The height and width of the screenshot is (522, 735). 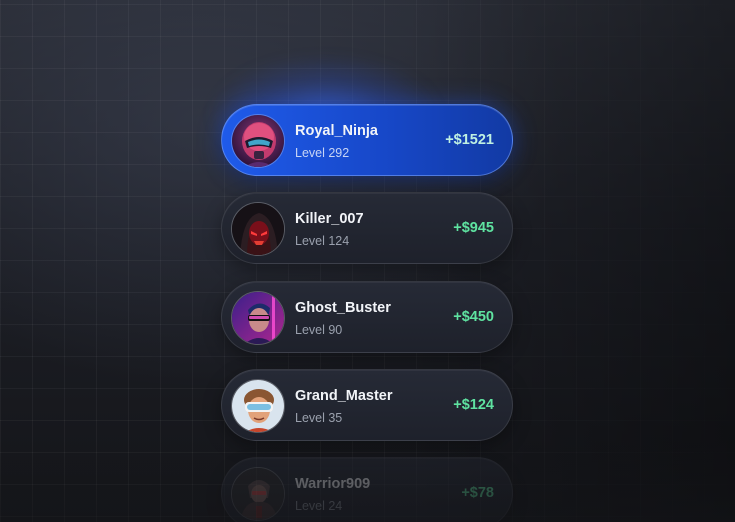 I want to click on neon-visor-avatar, so click(x=258, y=318).